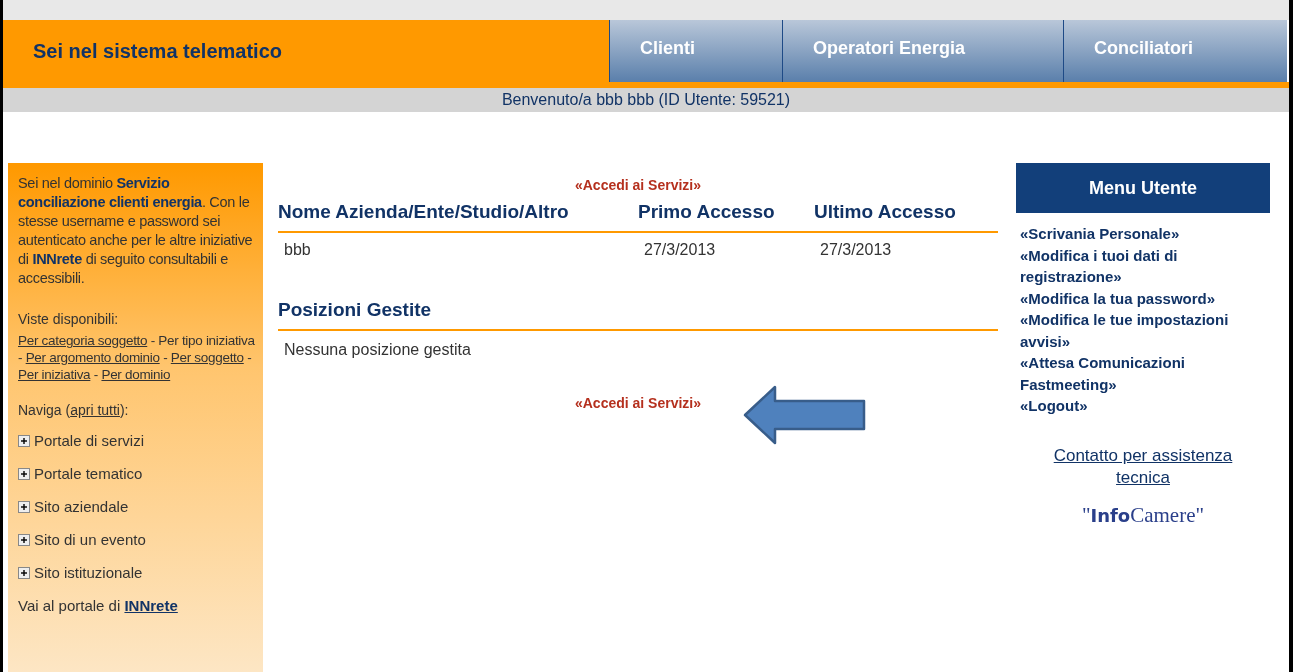 The height and width of the screenshot is (672, 1293). Describe the element at coordinates (377, 349) in the screenshot. I see `empty-message: Nessuna posizione gestita` at that location.